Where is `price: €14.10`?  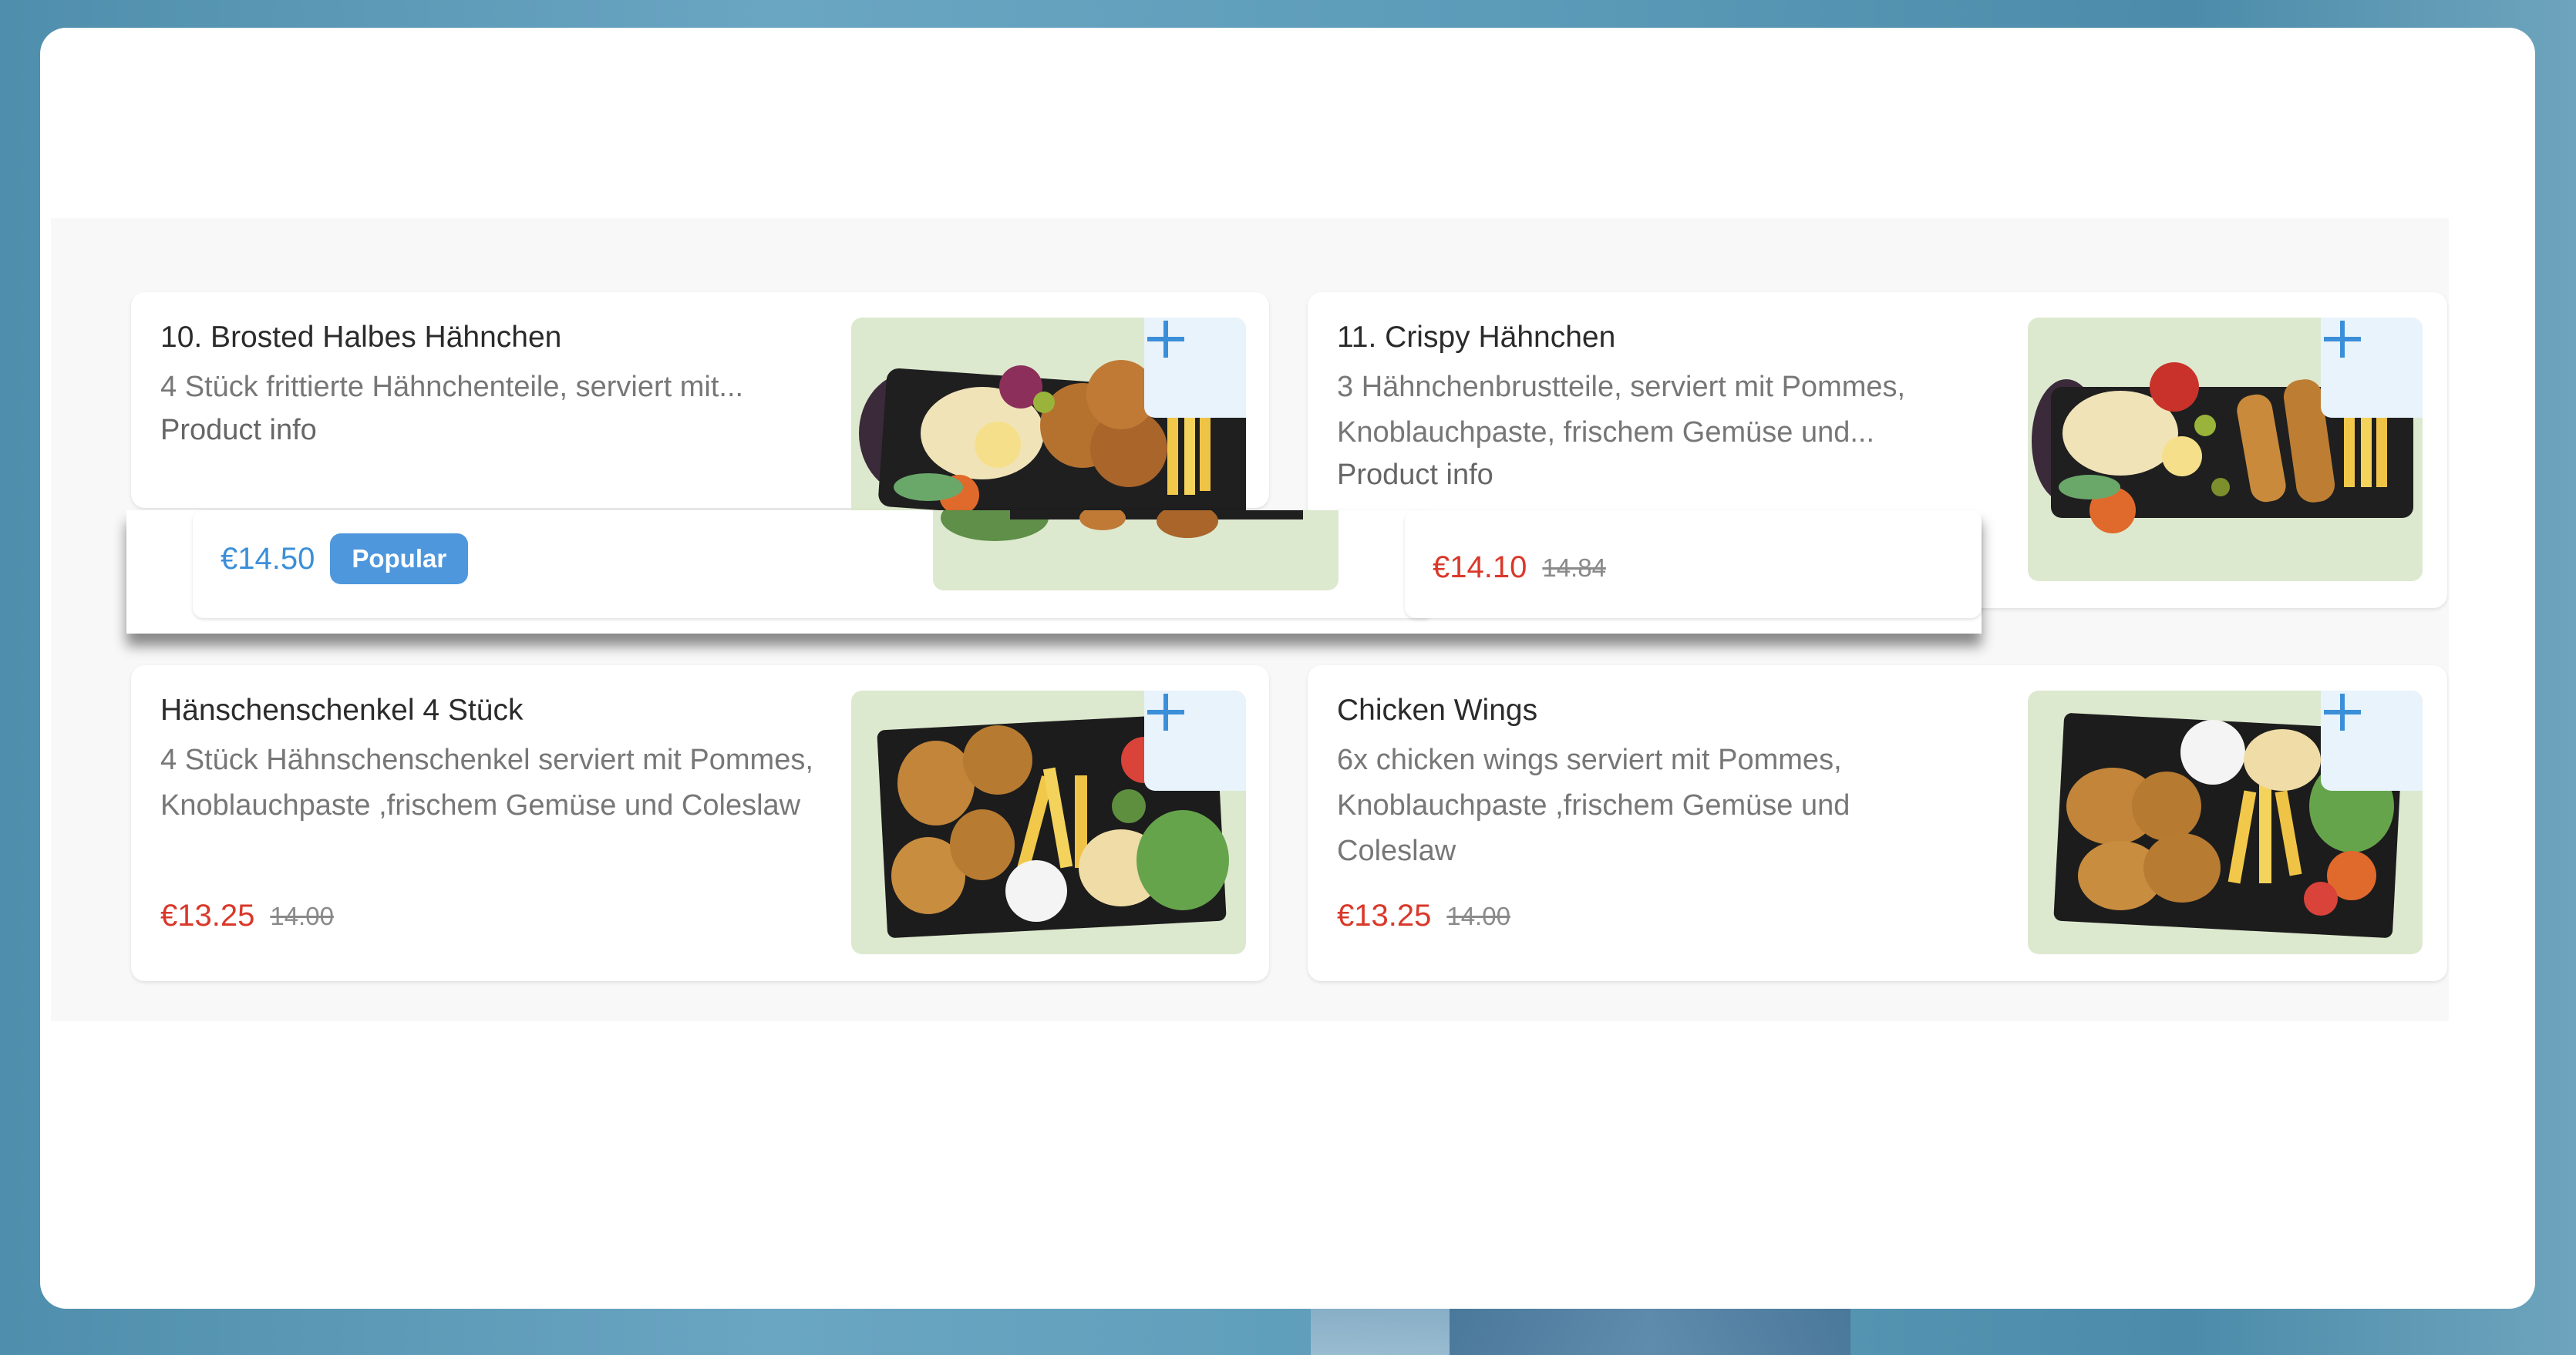 price: €14.10 is located at coordinates (1480, 567).